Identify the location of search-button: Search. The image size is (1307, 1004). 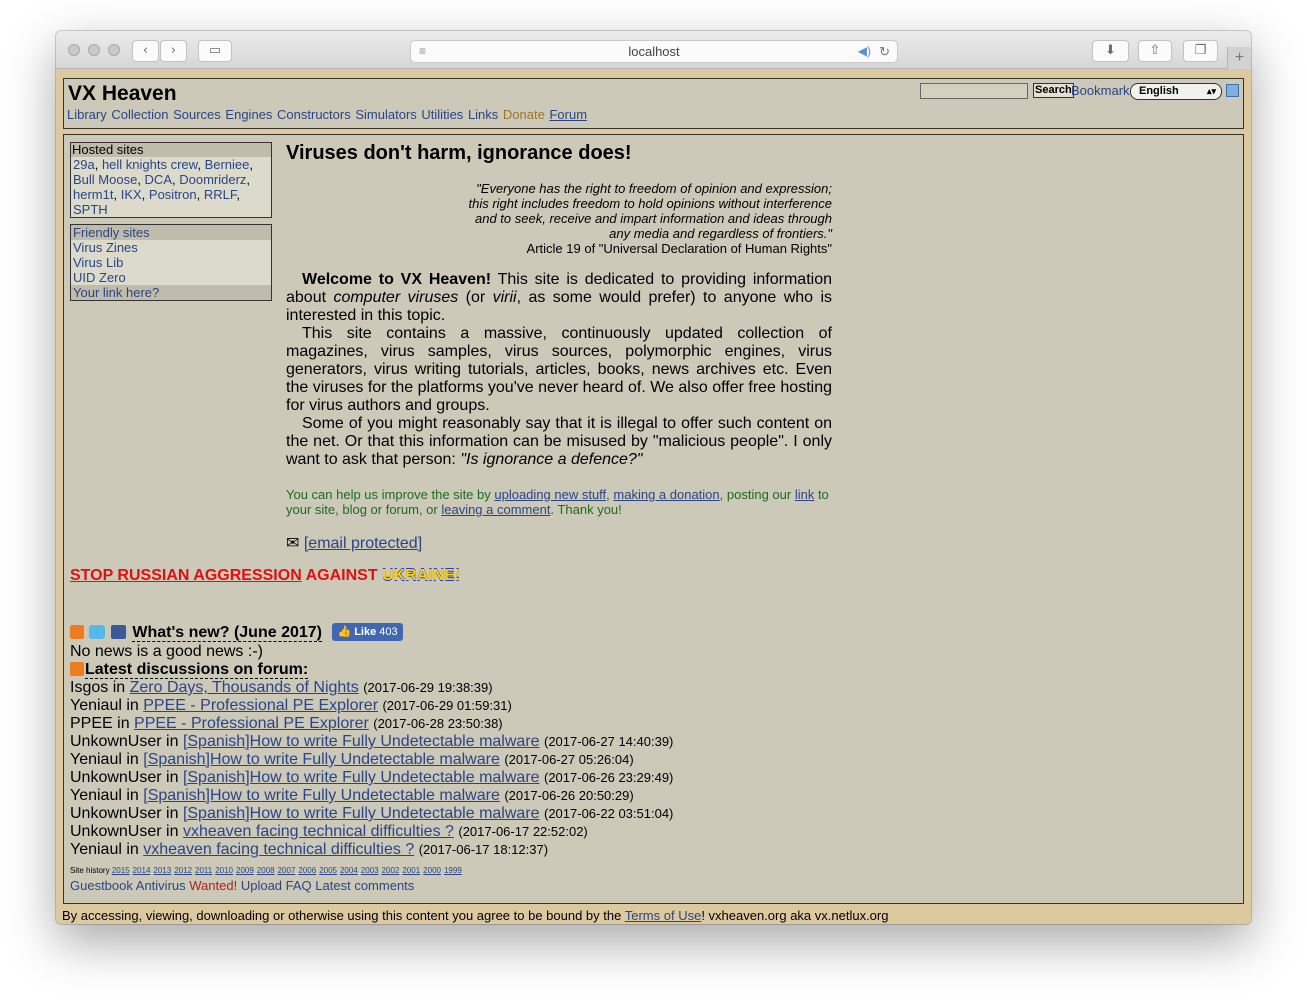
(1053, 90).